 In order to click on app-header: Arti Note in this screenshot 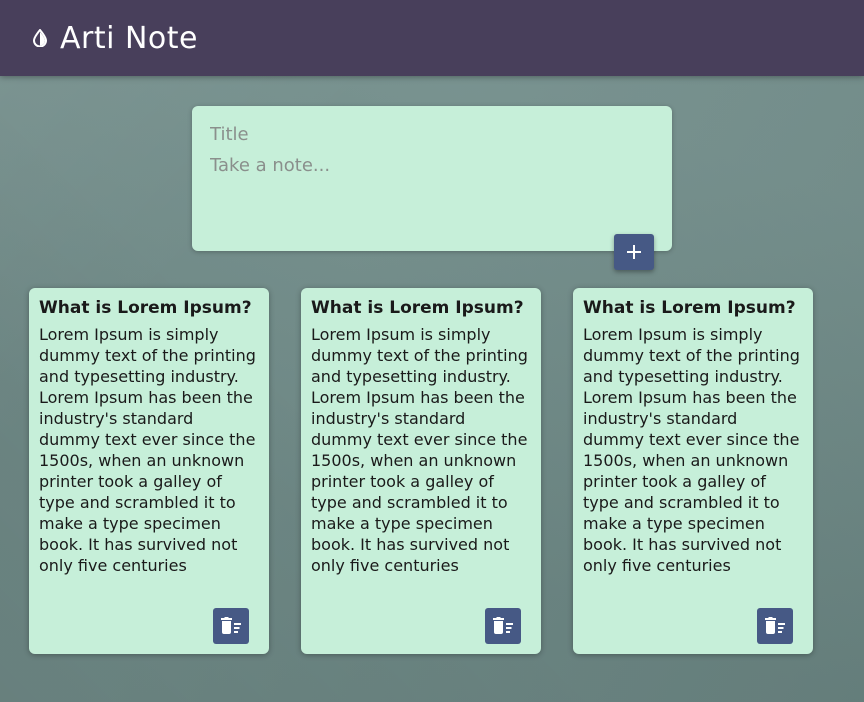, I will do `click(432, 38)`.